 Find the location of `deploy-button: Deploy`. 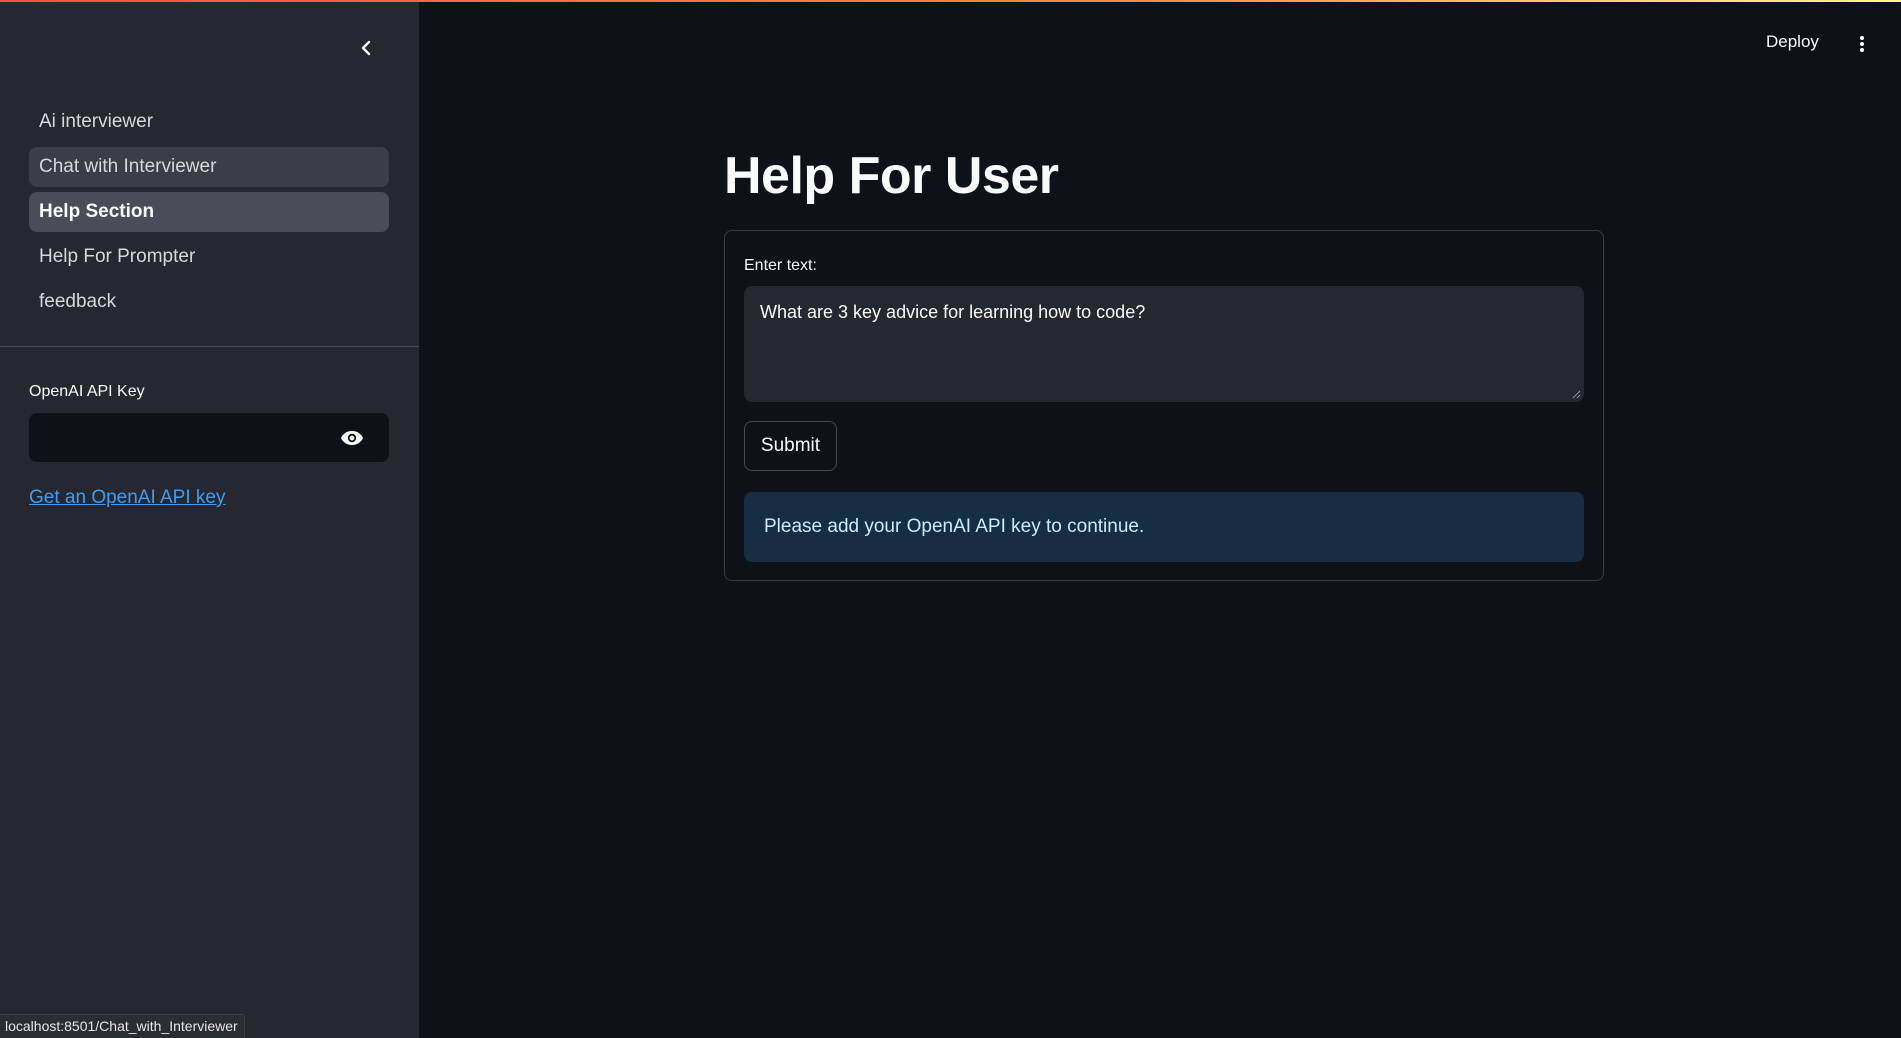

deploy-button: Deploy is located at coordinates (1792, 42).